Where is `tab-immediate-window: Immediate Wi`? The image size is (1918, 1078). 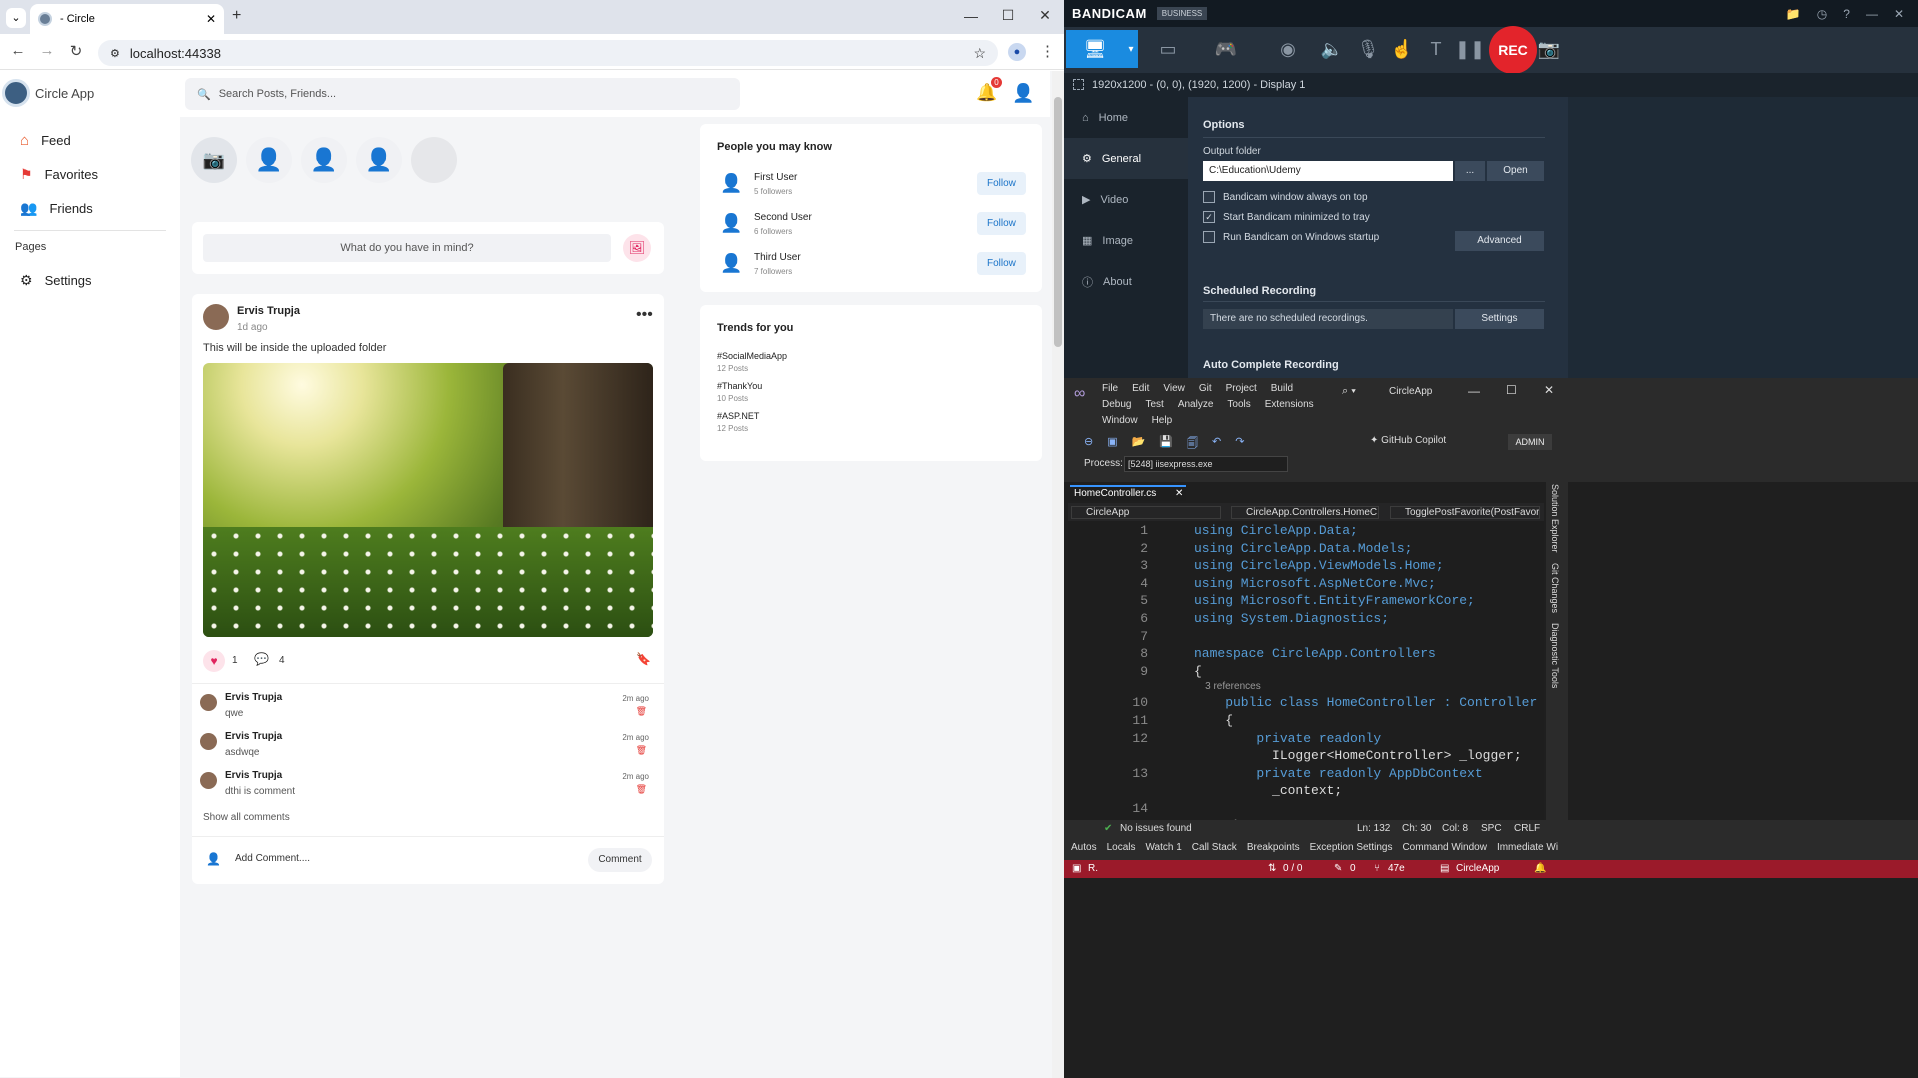
tab-immediate-window: Immediate Wi is located at coordinates (1527, 847).